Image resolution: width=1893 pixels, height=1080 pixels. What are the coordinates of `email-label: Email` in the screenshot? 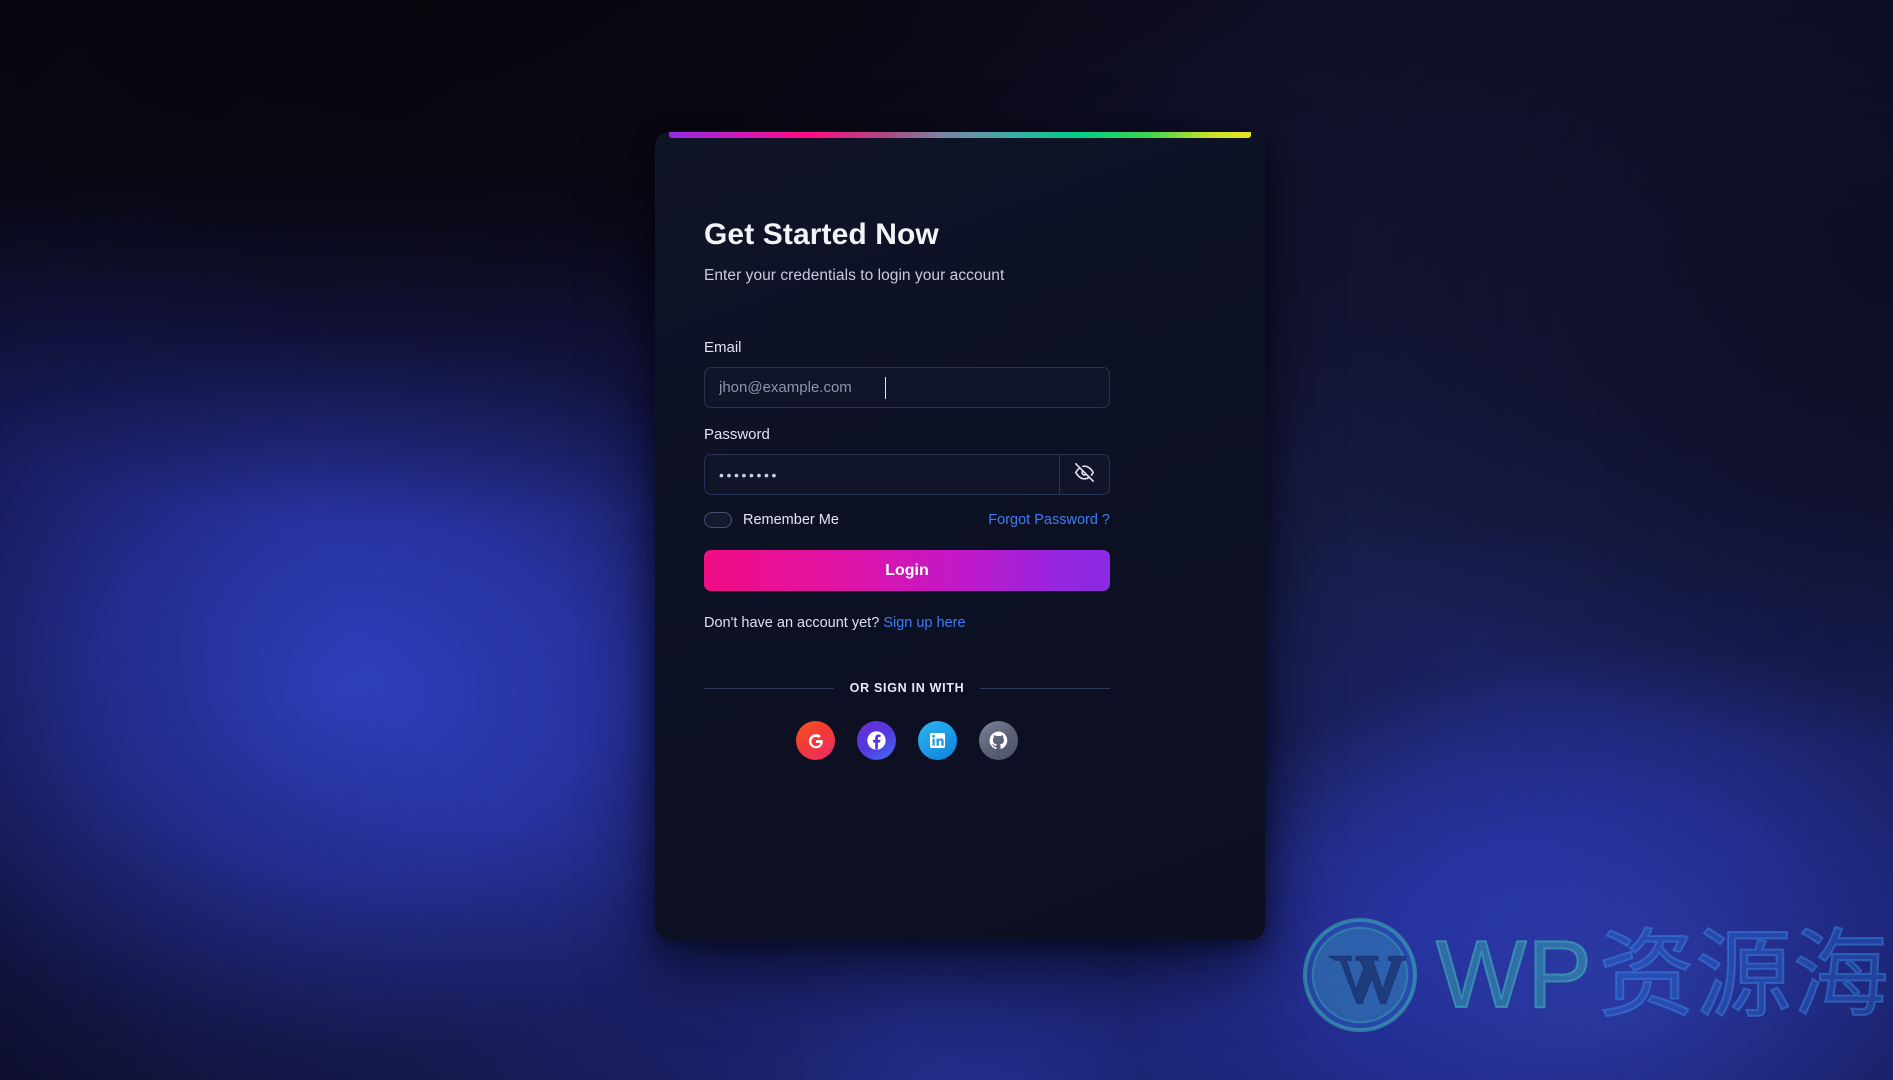 It's located at (723, 347).